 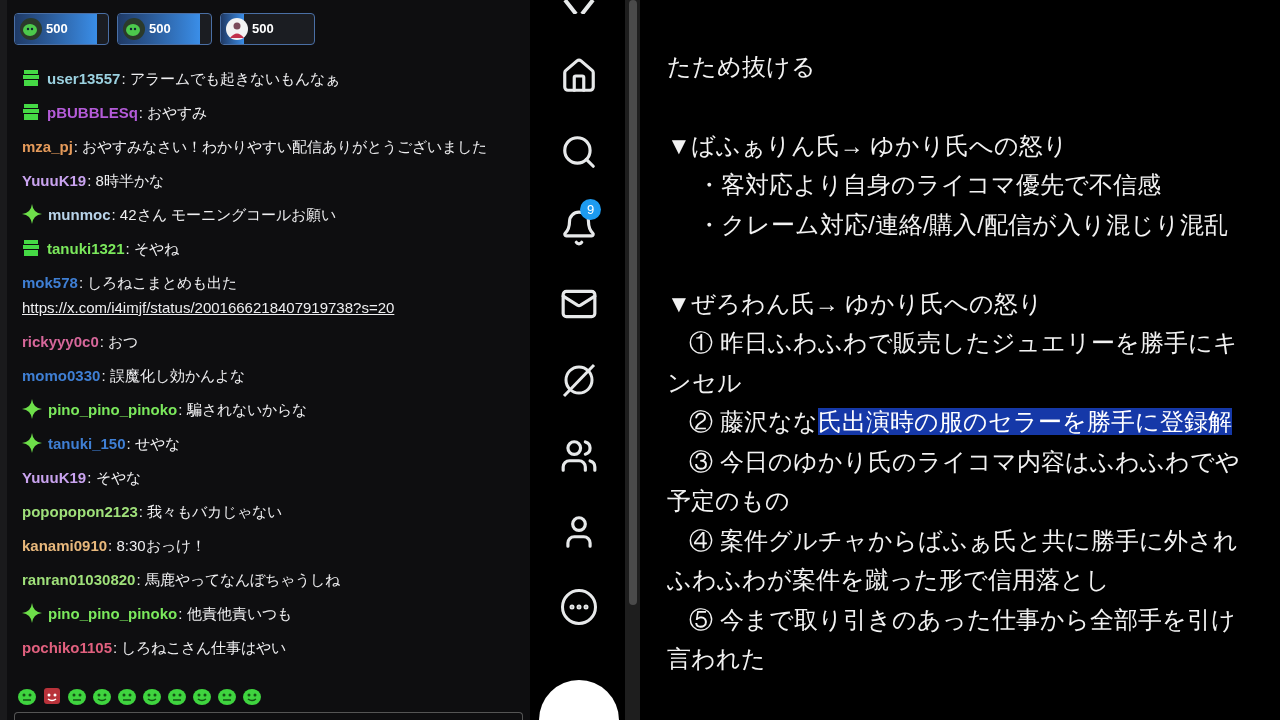 What do you see at coordinates (119, 341) in the screenshot?
I see `message-text: : おつ` at bounding box center [119, 341].